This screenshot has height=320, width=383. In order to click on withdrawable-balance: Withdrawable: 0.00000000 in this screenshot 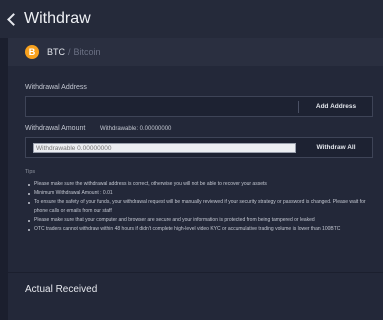, I will do `click(136, 129)`.